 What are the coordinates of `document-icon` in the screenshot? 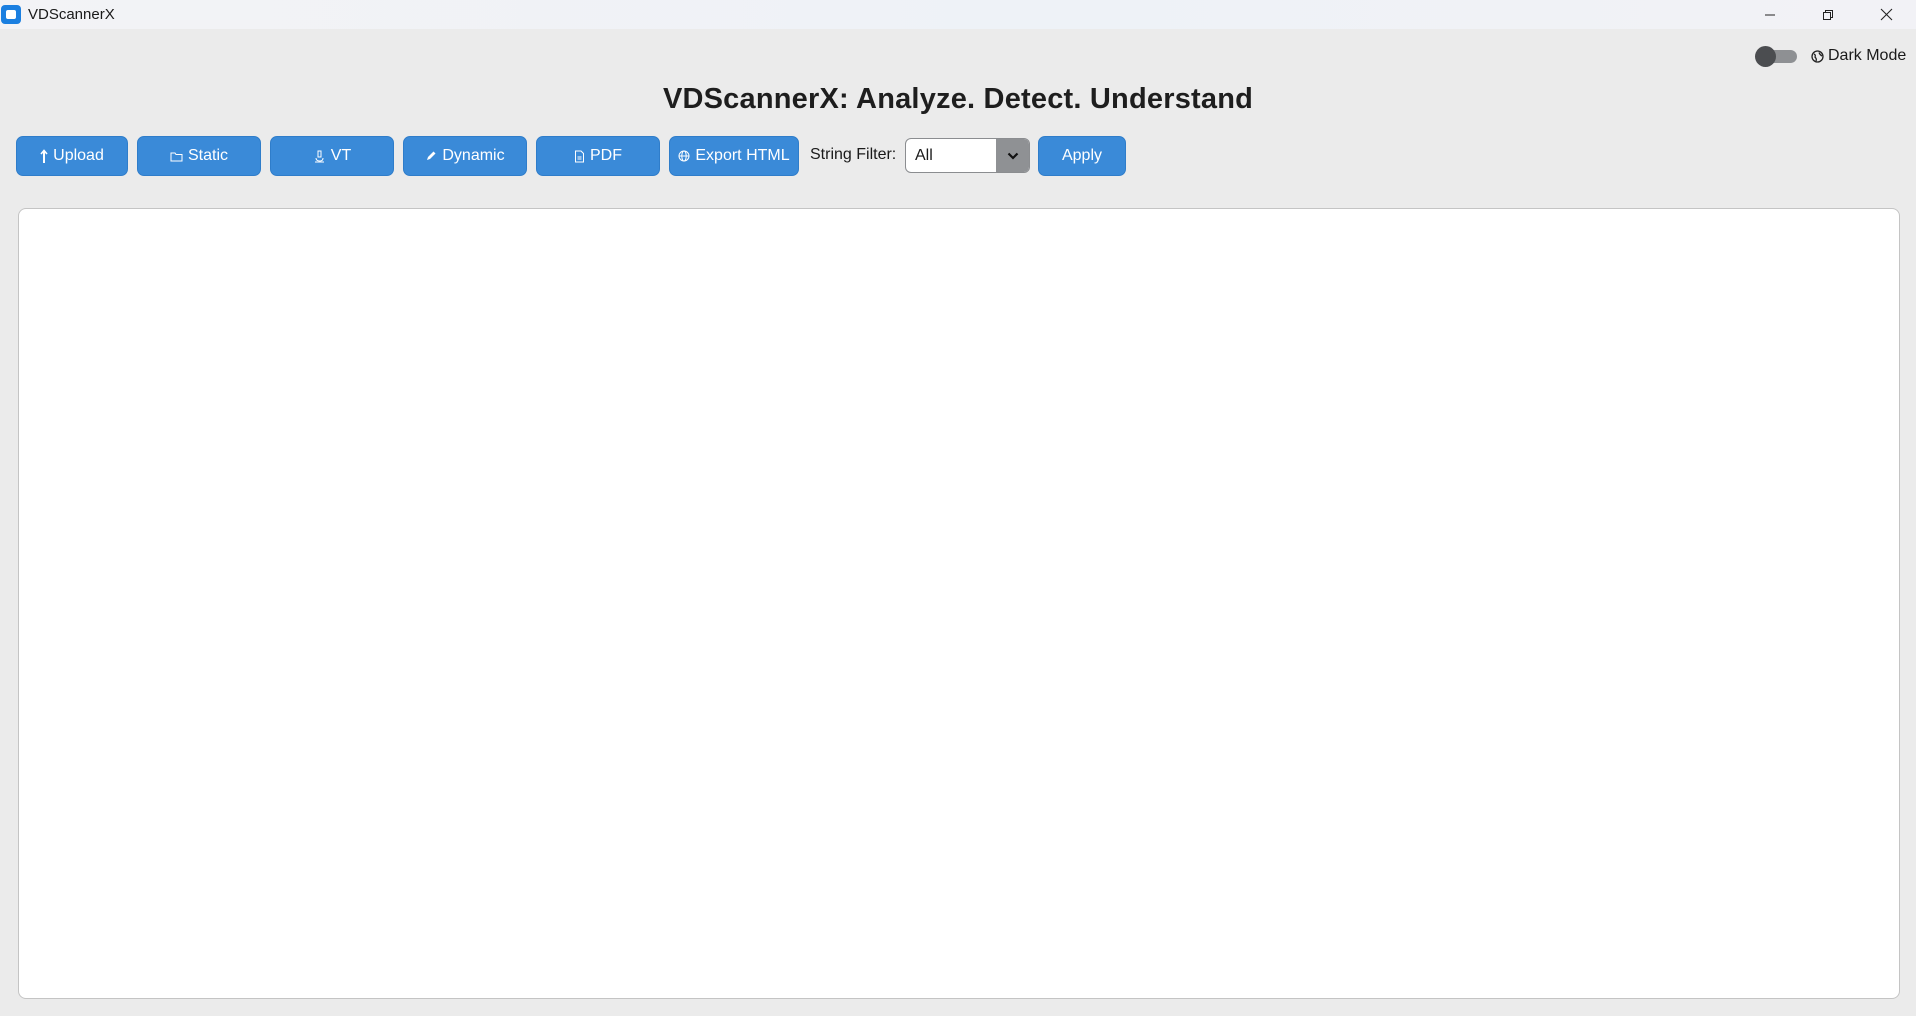 It's located at (579, 156).